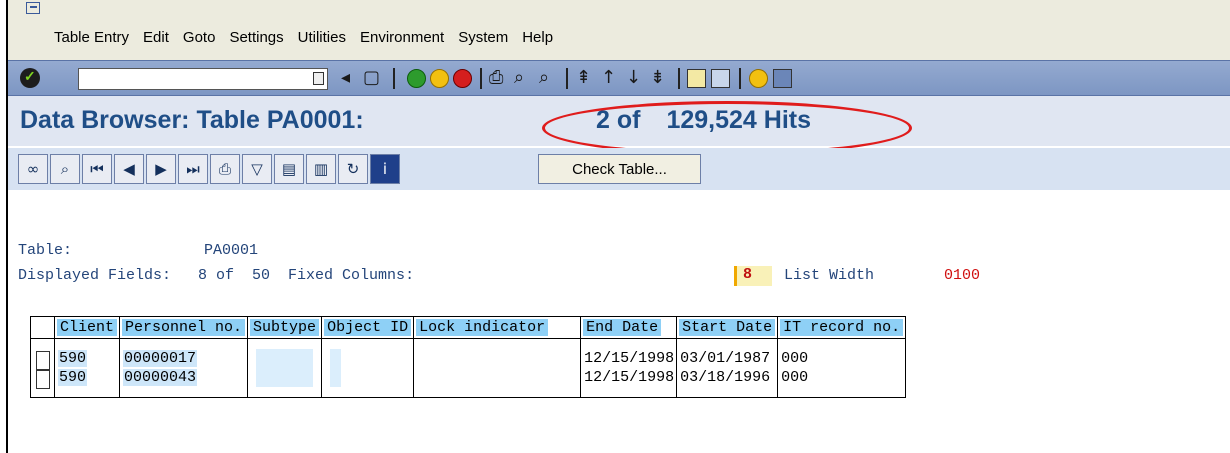 Image resolution: width=1230 pixels, height=453 pixels. Describe the element at coordinates (416, 78) in the screenshot. I see `back-icon` at that location.